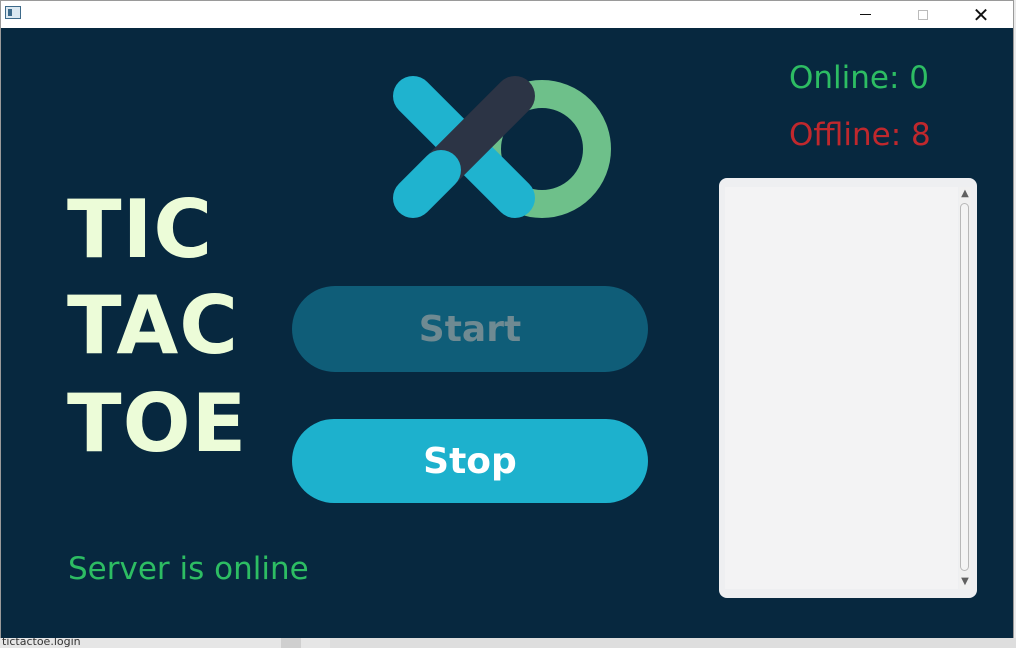 This screenshot has width=1016, height=648. I want to click on background-window-strip: tictactoe.login, so click(508, 643).